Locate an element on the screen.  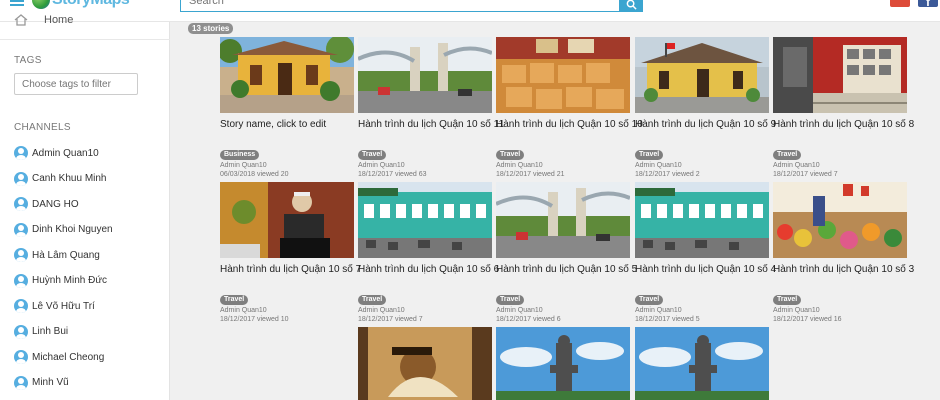
story-title: Hành trình du lịch Quận 10 số 6 is located at coordinates (428, 269).